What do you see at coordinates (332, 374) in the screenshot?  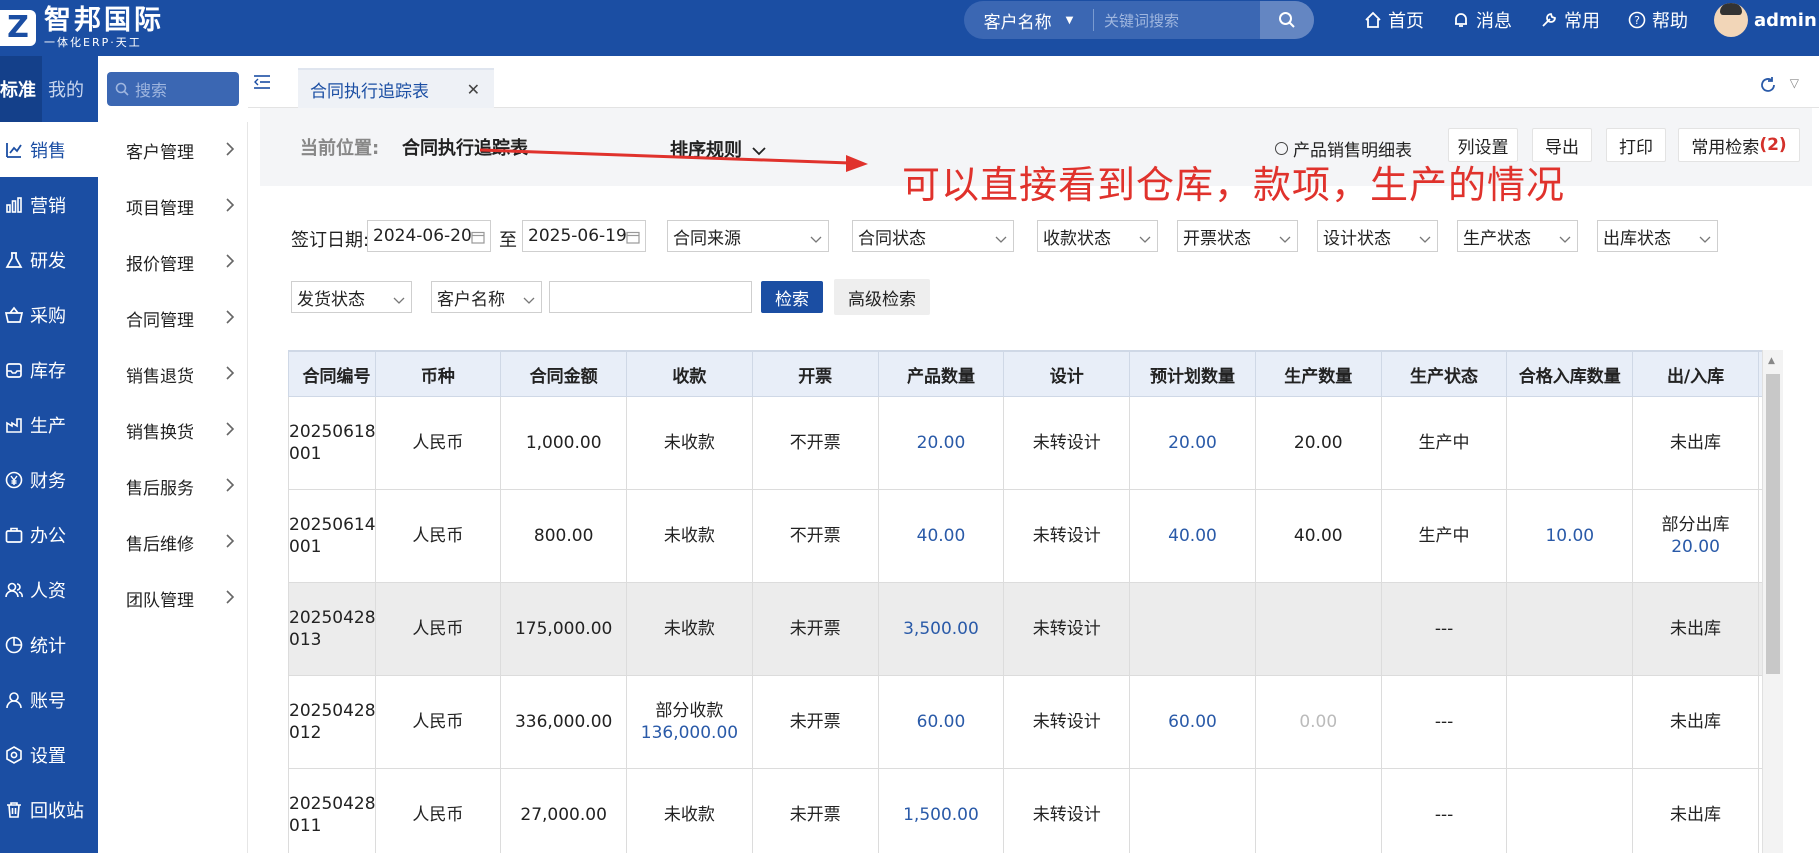 I see `column-header: 合同编号` at bounding box center [332, 374].